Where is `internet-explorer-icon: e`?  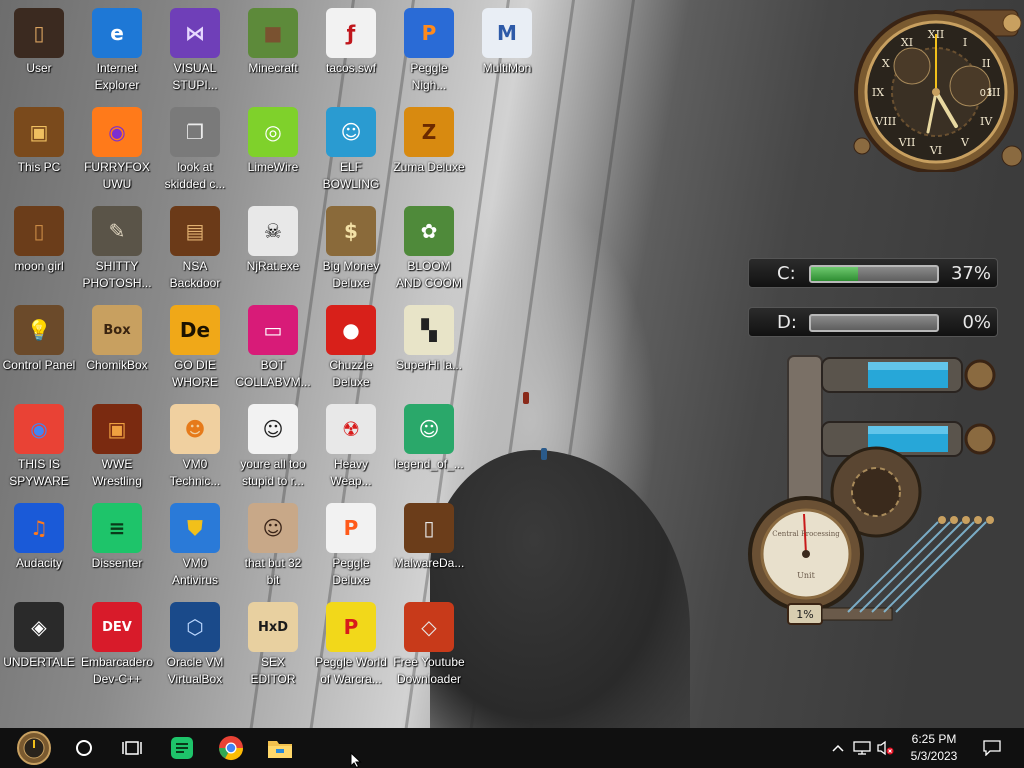
internet-explorer-icon: e is located at coordinates (117, 33).